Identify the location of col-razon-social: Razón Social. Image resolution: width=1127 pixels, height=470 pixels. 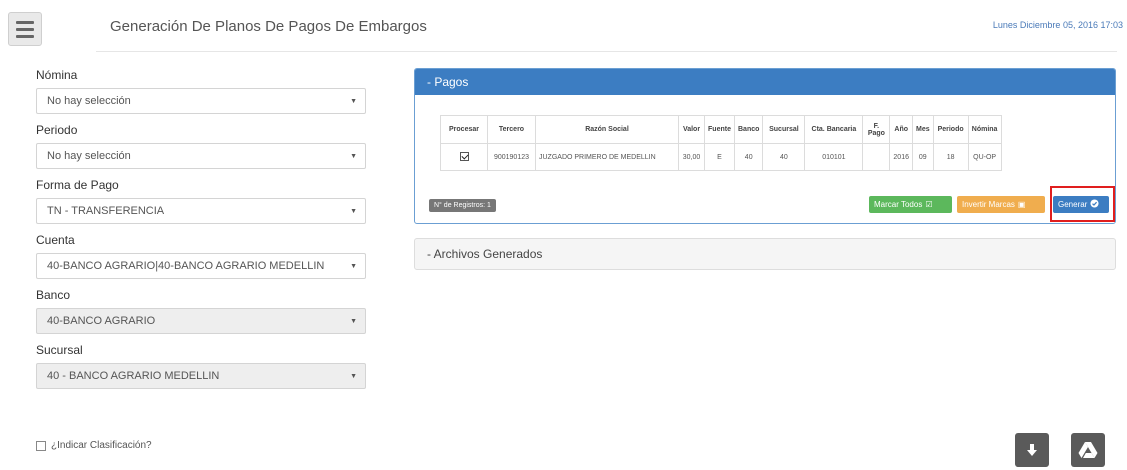
(607, 129).